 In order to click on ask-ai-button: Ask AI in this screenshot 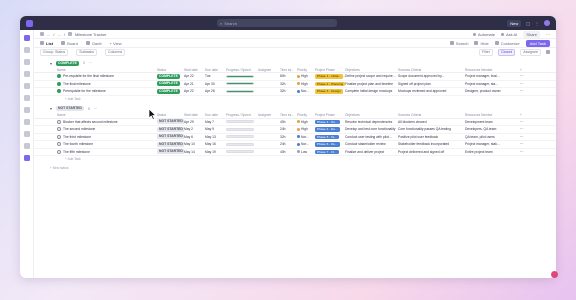, I will do `click(508, 34)`.